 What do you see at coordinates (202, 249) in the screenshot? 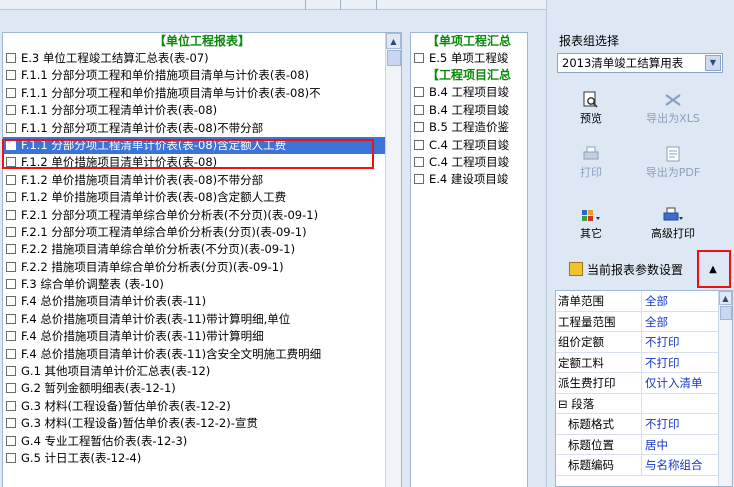
I see `table-row: F.2.2 措施项目清单综合单价分析表(不分页)(表-09-1)` at bounding box center [202, 249].